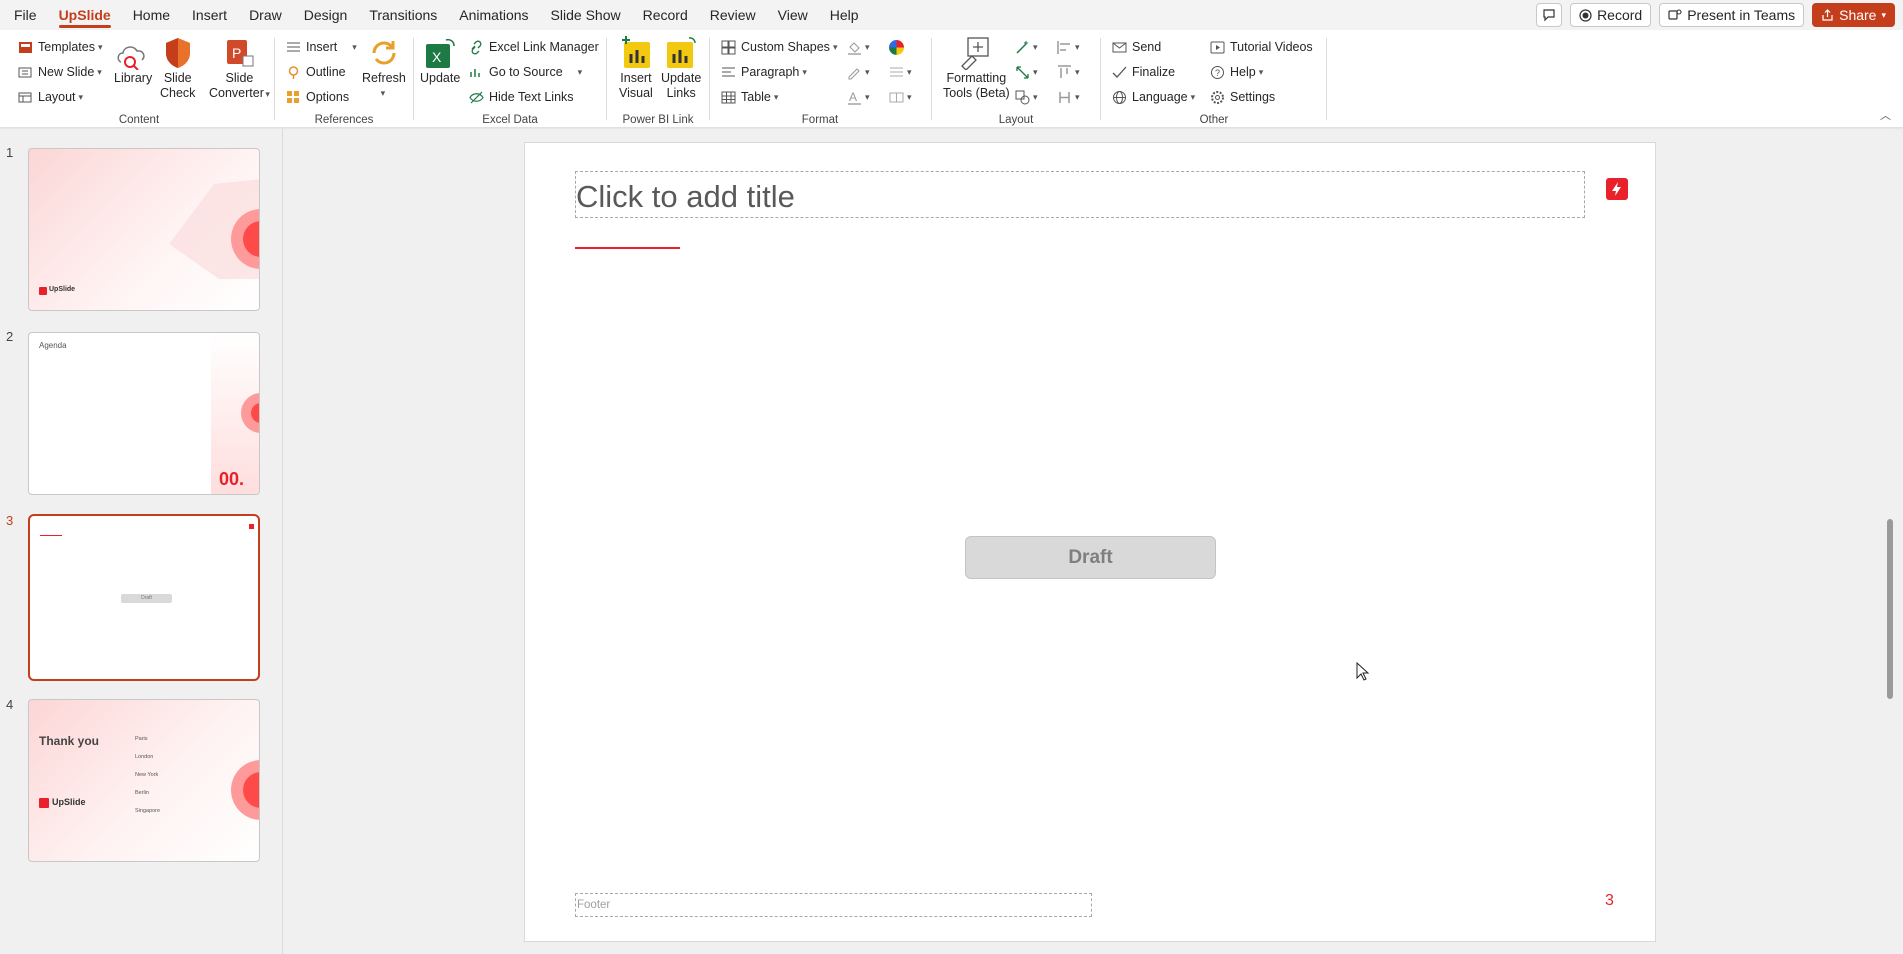  Describe the element at coordinates (85, 15) in the screenshot. I see `tab-upslide: UpSlide` at that location.